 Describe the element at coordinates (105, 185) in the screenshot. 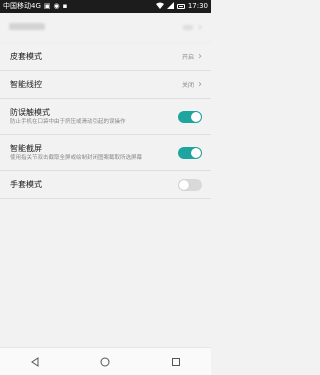

I see `glove-mode-row: 手套模式` at that location.